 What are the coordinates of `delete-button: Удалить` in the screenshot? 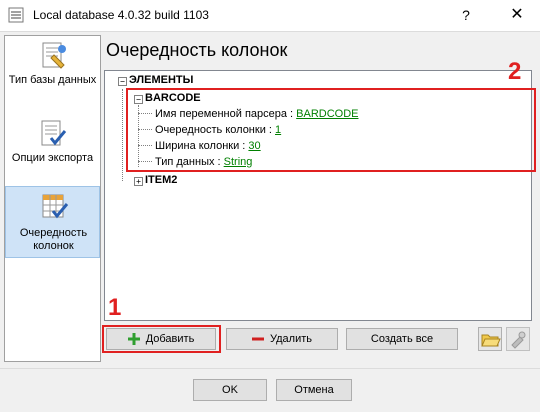 It's located at (282, 339).